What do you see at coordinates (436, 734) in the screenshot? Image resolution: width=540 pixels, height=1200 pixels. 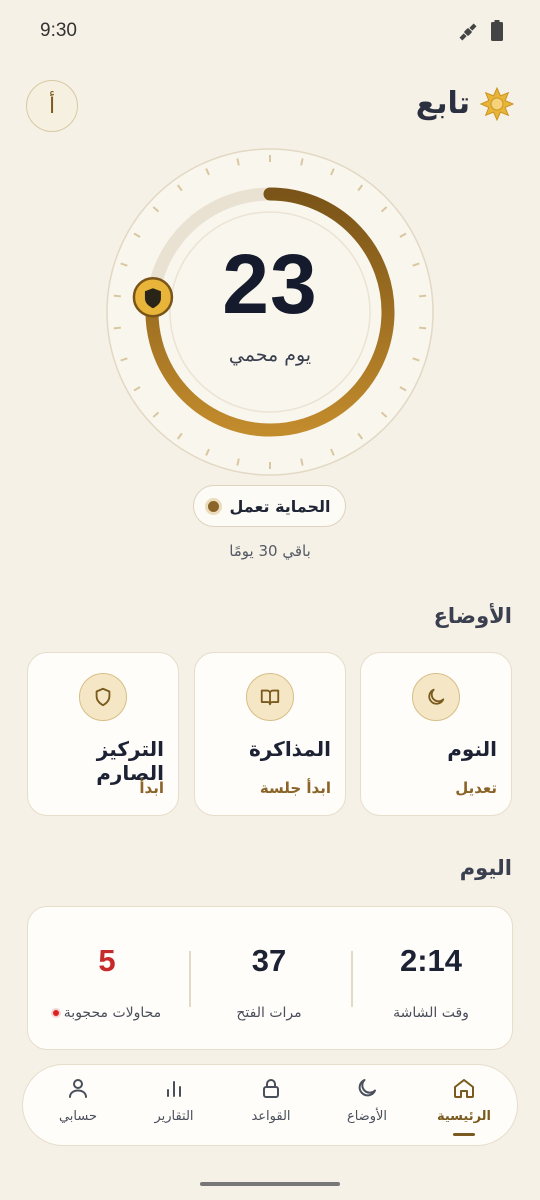 I see `mode-card-sleep: النوم تعديل` at bounding box center [436, 734].